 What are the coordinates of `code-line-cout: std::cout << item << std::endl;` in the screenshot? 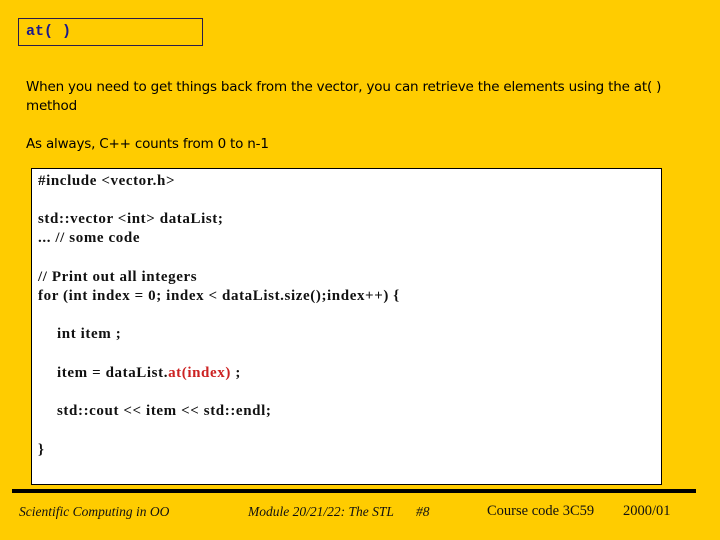 It's located at (164, 411).